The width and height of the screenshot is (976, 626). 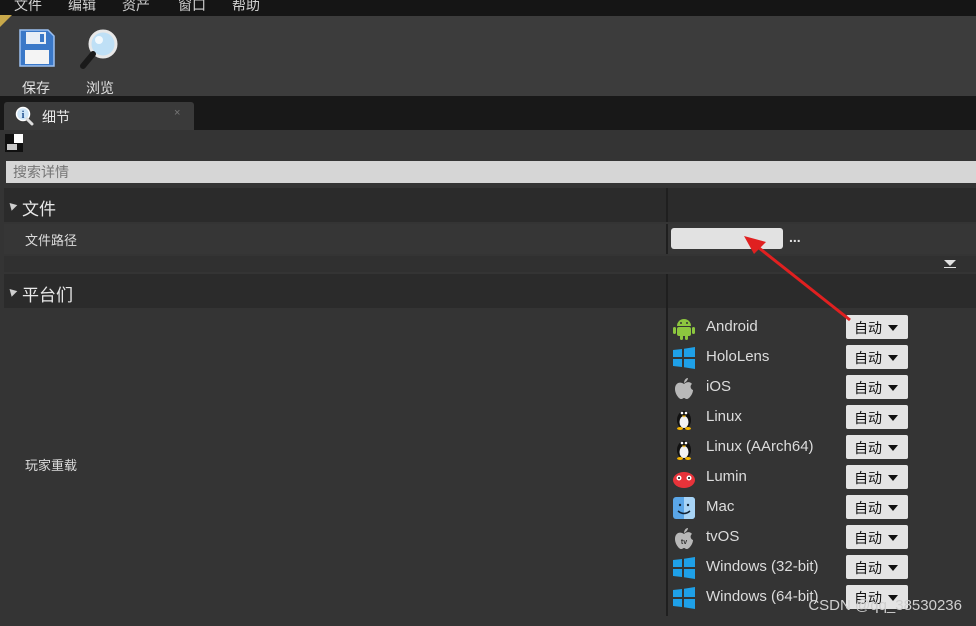 What do you see at coordinates (14, 143) in the screenshot?
I see `asset-thumbnail-icon` at bounding box center [14, 143].